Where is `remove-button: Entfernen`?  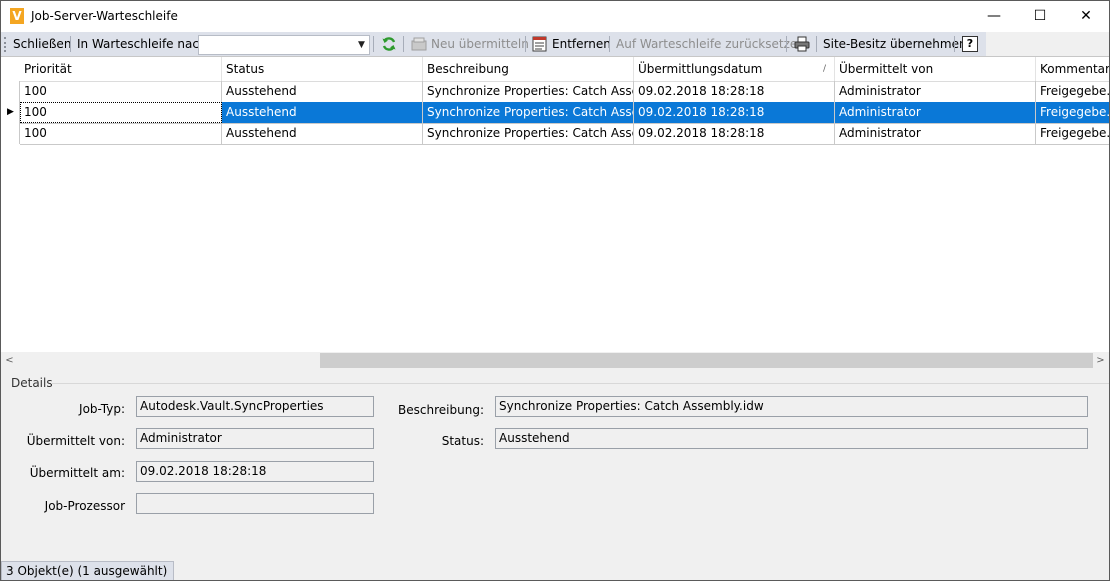 remove-button: Entfernen is located at coordinates (581, 44).